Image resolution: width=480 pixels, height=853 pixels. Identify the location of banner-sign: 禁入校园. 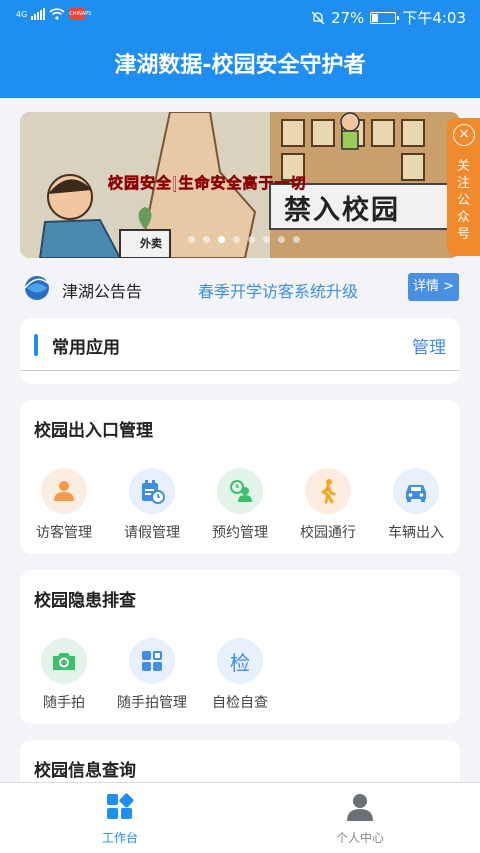
(342, 210).